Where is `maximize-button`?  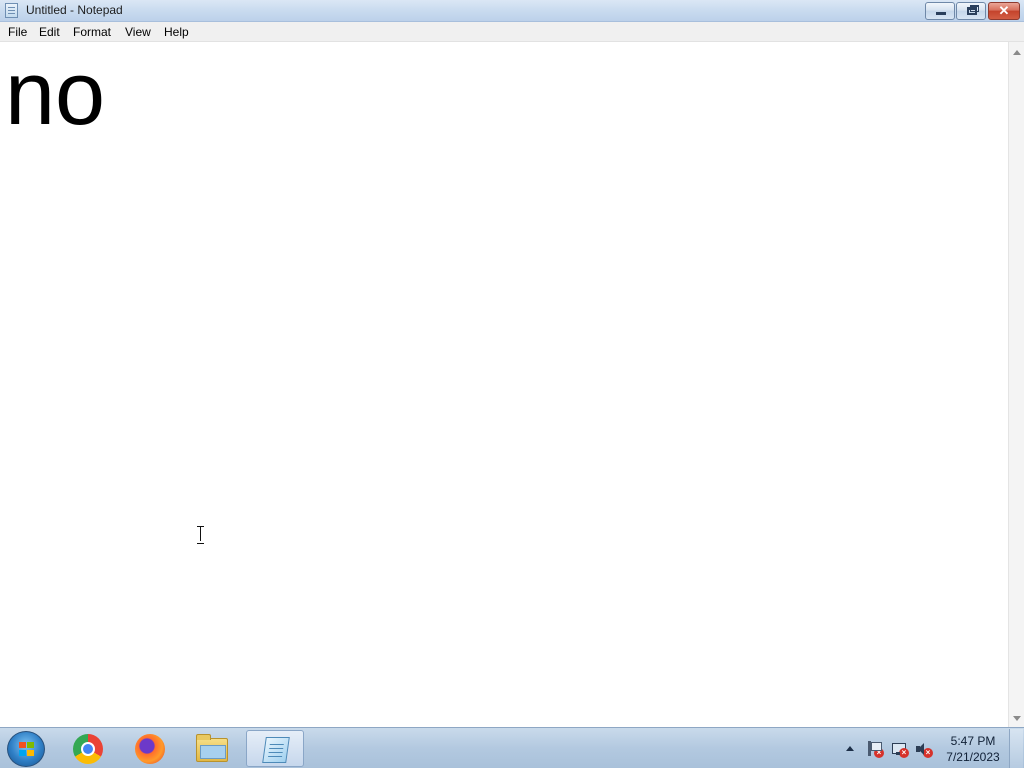 maximize-button is located at coordinates (971, 11).